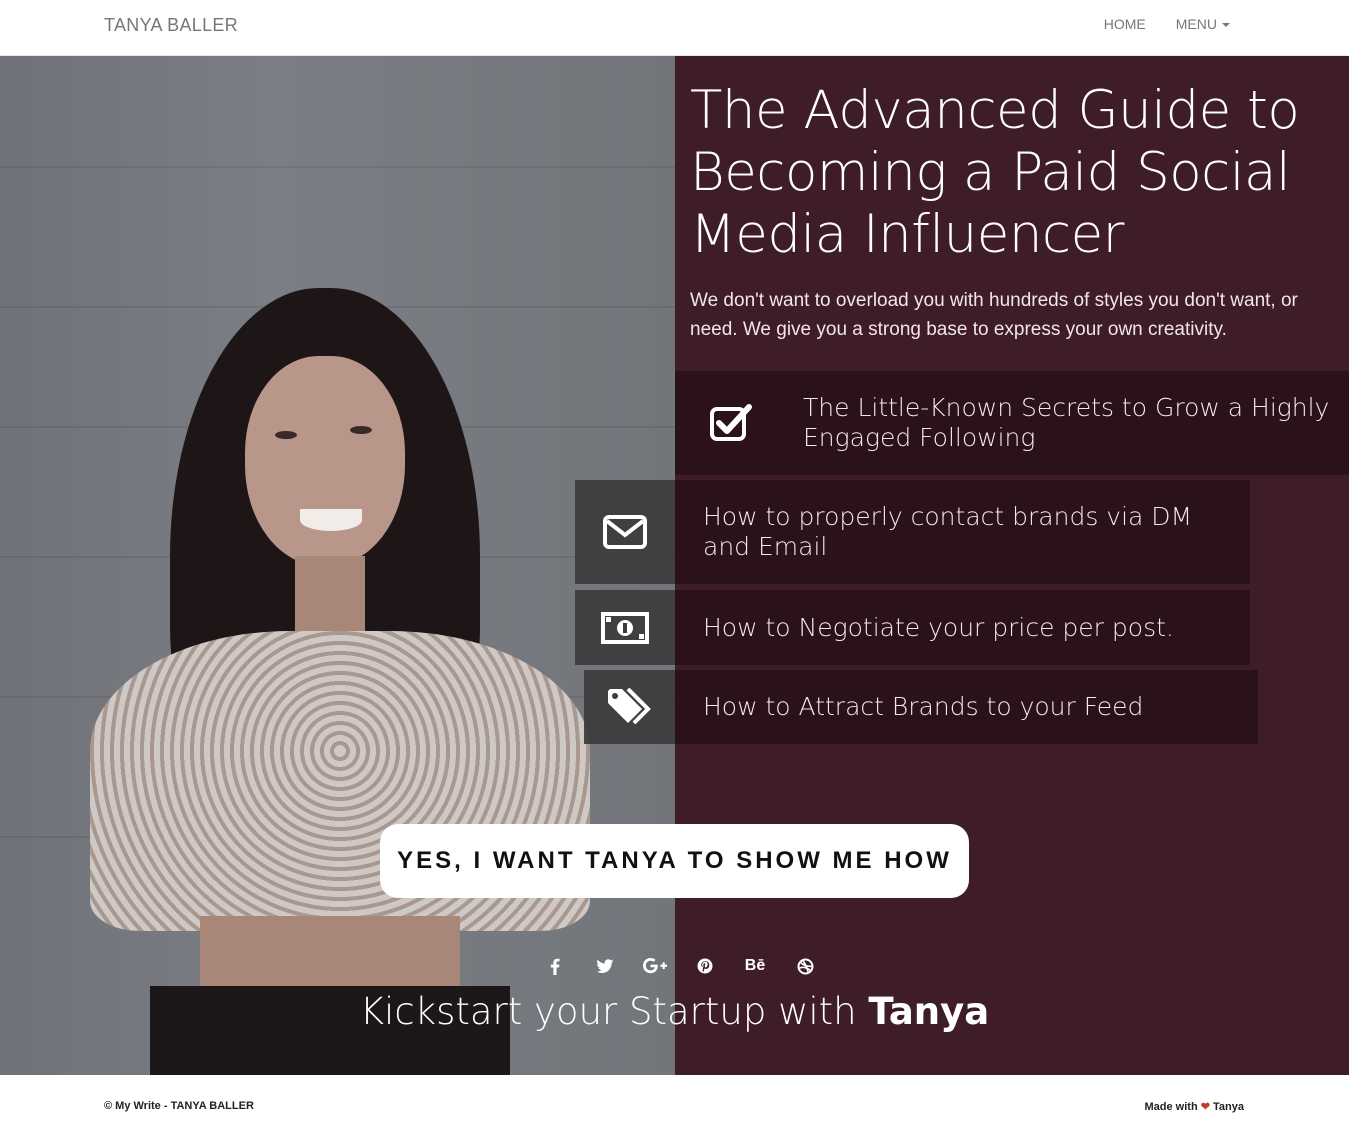 This screenshot has height=1145, width=1349. What do you see at coordinates (805, 966) in the screenshot?
I see `dribbble-icon` at bounding box center [805, 966].